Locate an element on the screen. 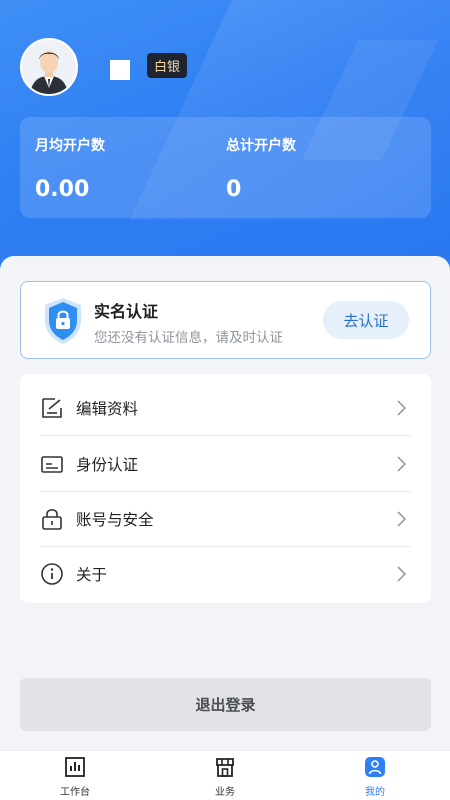 The image size is (450, 800). shield-lock-icon is located at coordinates (63, 321).